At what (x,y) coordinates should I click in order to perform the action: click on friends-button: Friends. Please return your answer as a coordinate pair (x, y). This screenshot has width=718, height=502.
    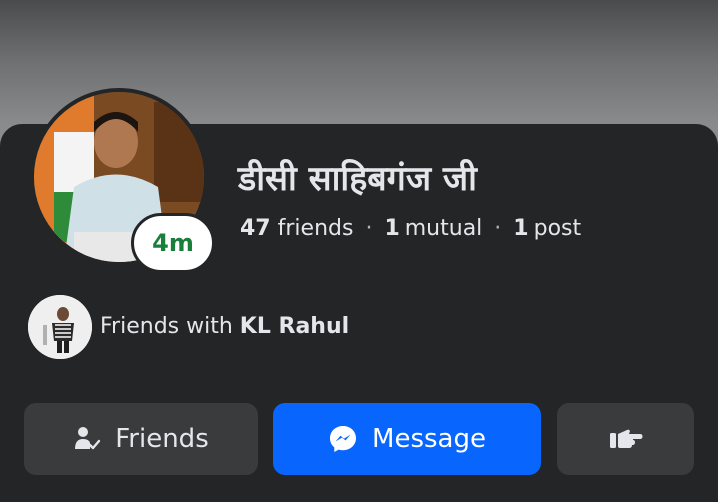
    Looking at the image, I should click on (141, 439).